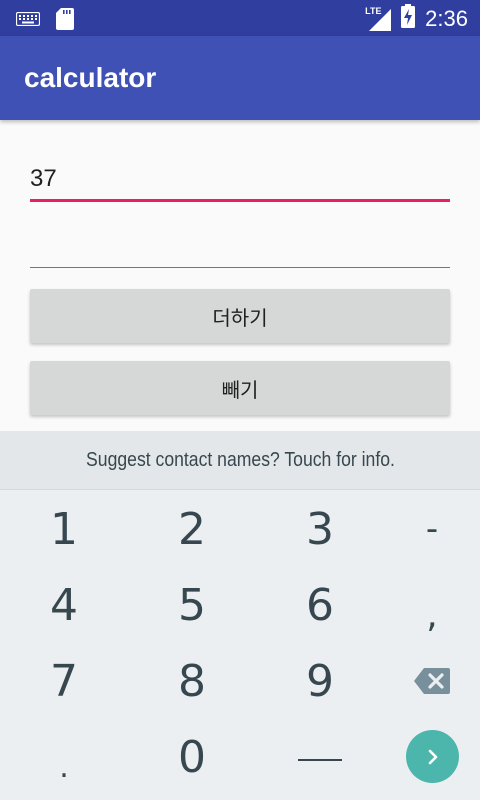 The width and height of the screenshot is (480, 800). I want to click on key-6-label: 6, so click(320, 605).